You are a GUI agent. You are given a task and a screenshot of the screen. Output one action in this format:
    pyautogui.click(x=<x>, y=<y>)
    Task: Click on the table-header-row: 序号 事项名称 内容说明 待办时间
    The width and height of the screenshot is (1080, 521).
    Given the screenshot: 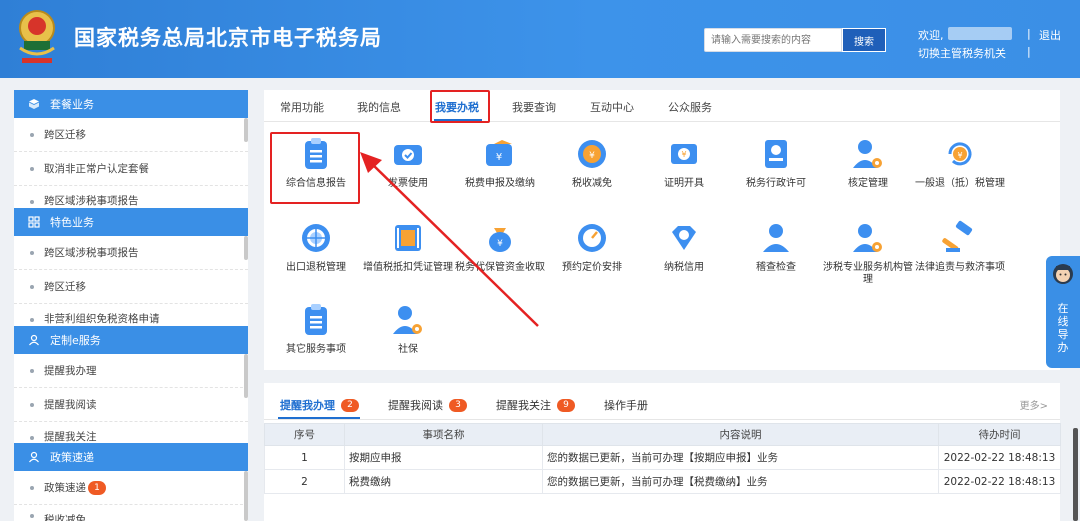 What is the action you would take?
    pyautogui.click(x=662, y=434)
    